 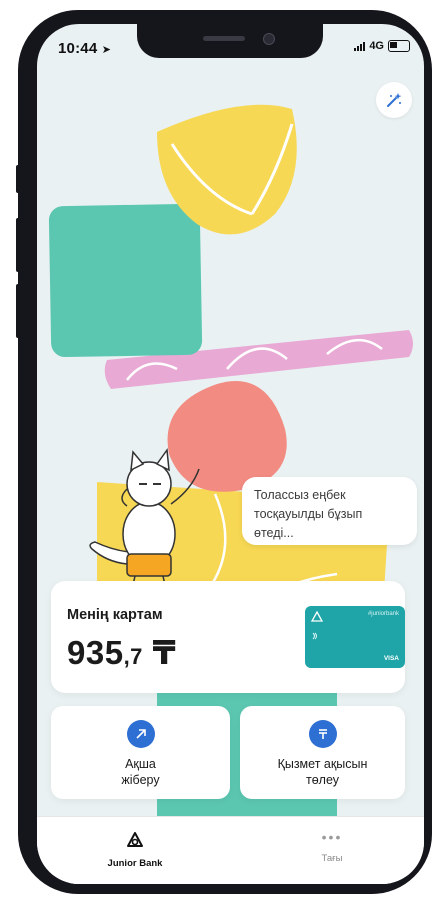 What do you see at coordinates (376, 46) in the screenshot?
I see `network-type: 4G` at bounding box center [376, 46].